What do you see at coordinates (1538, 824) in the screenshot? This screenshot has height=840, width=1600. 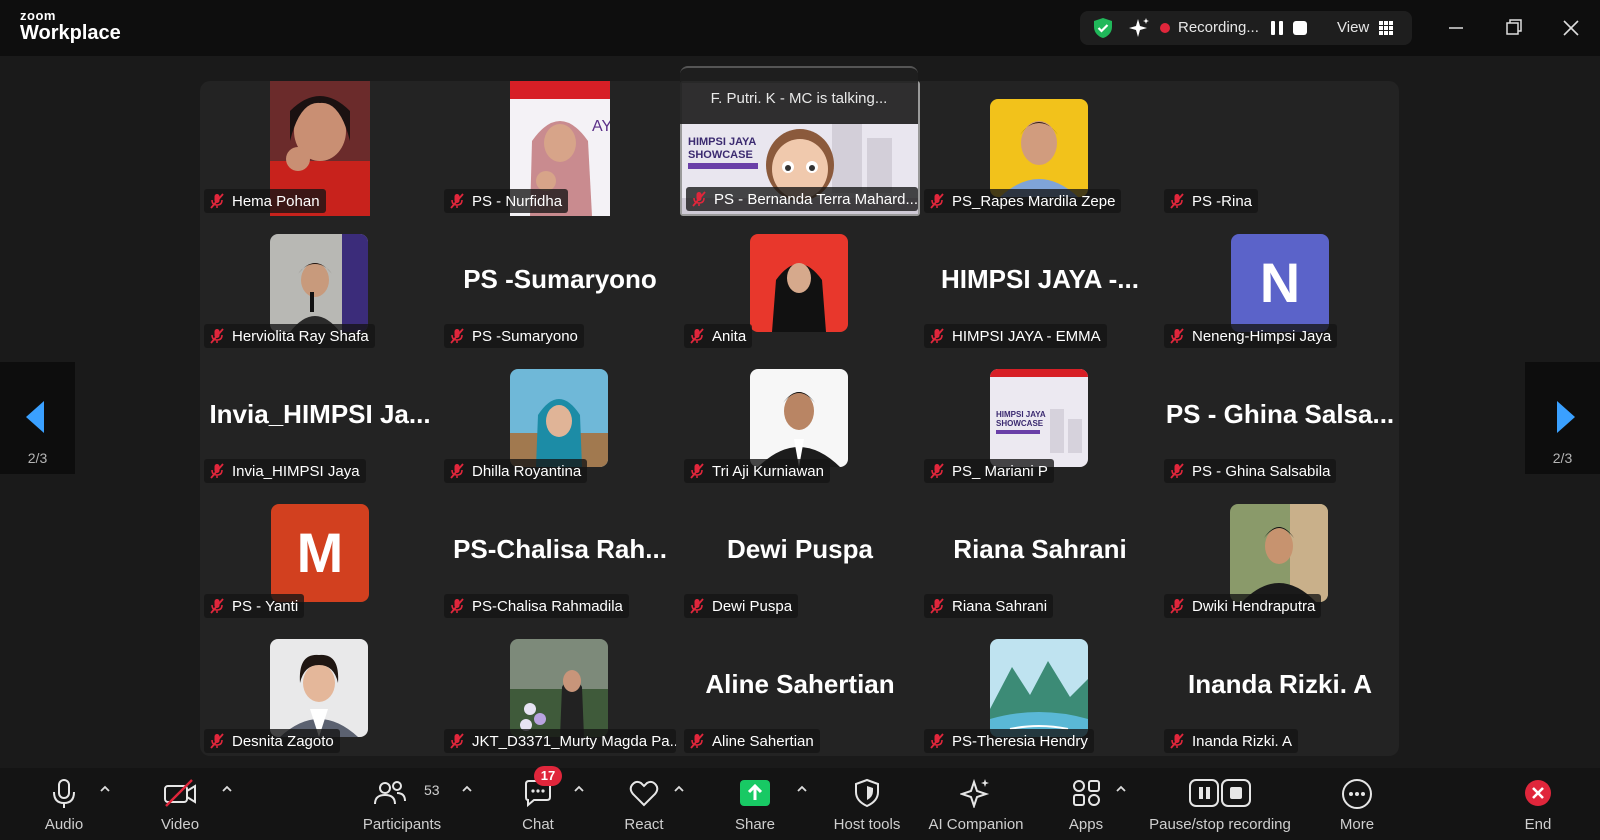 I see `end-label: End` at bounding box center [1538, 824].